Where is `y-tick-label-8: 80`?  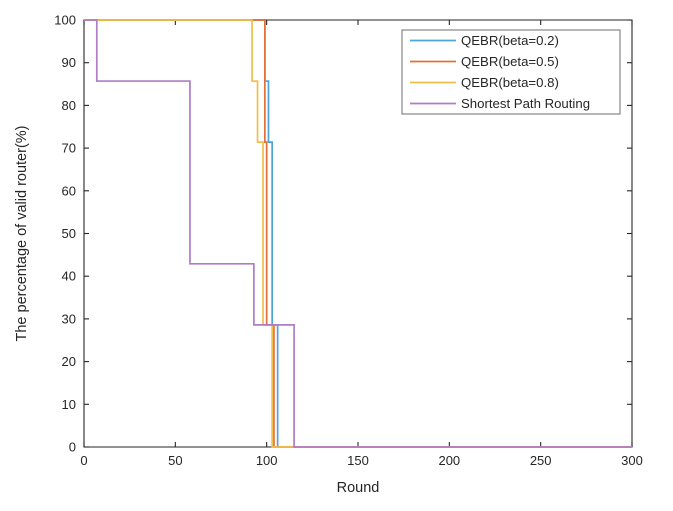 y-tick-label-8: 80 is located at coordinates (69, 105).